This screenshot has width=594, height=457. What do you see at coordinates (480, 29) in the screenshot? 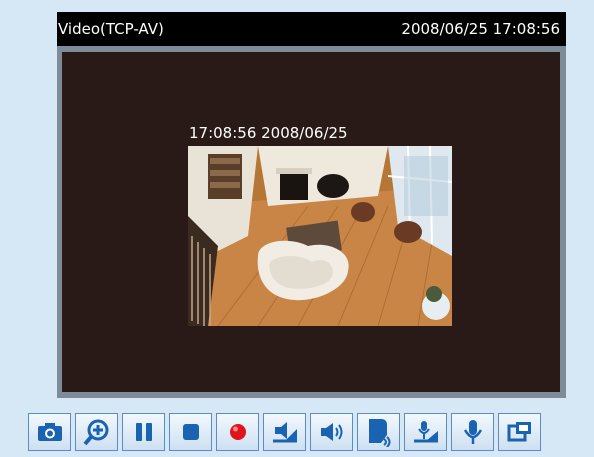
I see `video-datetime: 2008/06/25 17:08:56` at bounding box center [480, 29].